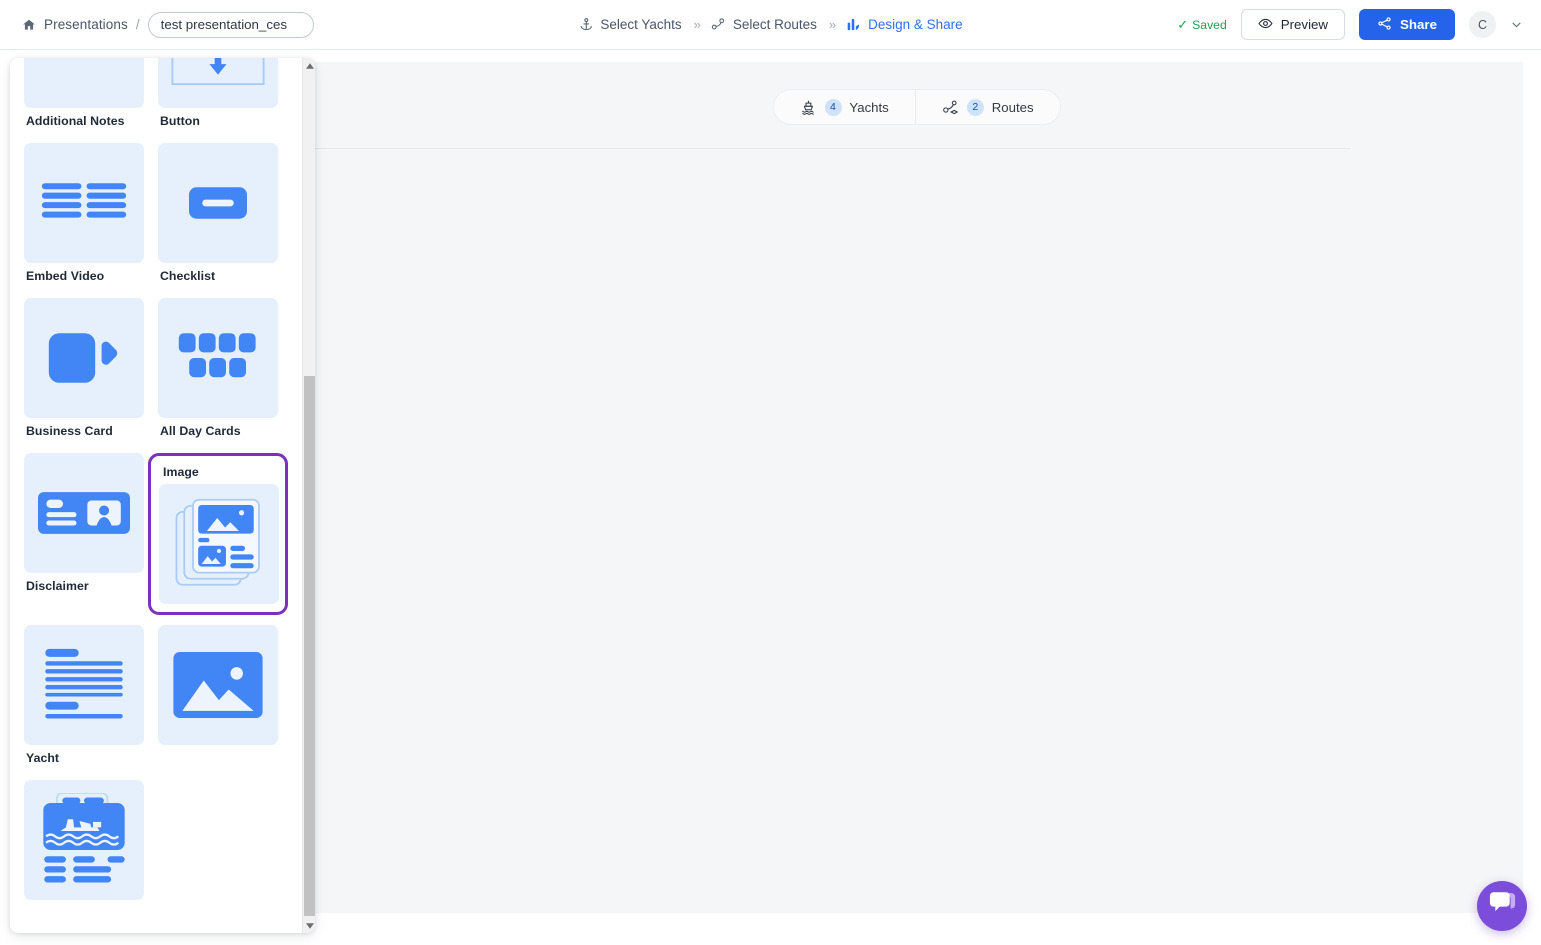 The height and width of the screenshot is (945, 1541). I want to click on button-pill-icon, so click(218, 203).